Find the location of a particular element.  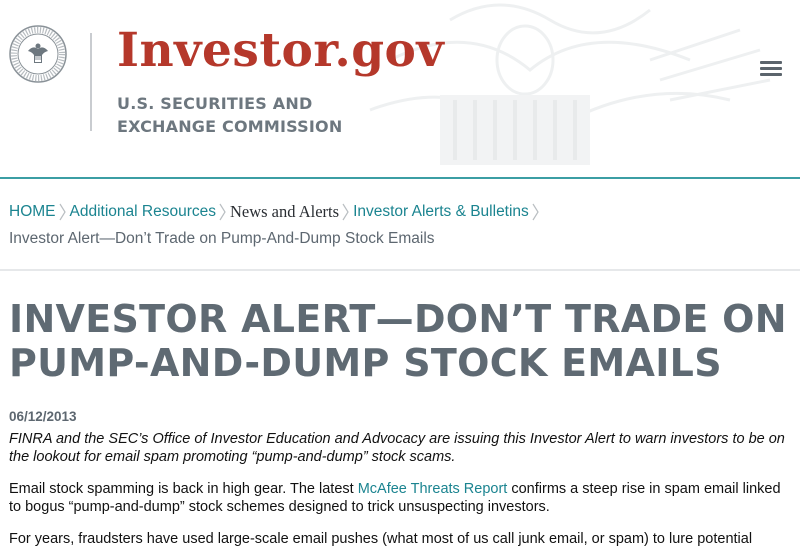

breadcrumb-divider is located at coordinates (400, 270).